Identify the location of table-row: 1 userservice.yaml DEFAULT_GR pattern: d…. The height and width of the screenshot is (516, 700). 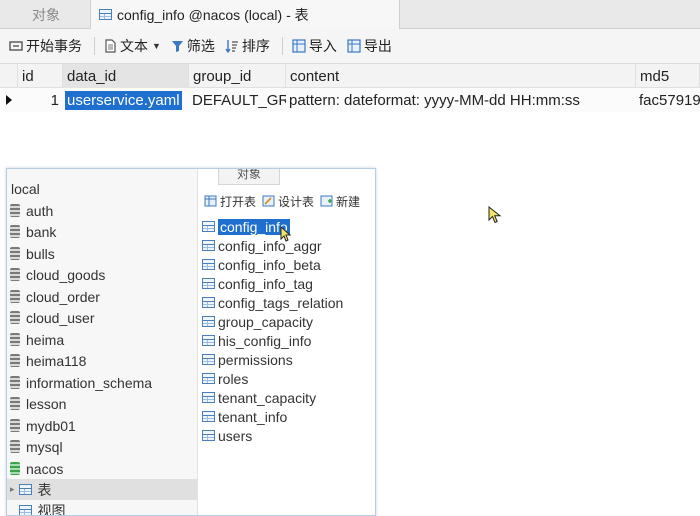
(350, 100).